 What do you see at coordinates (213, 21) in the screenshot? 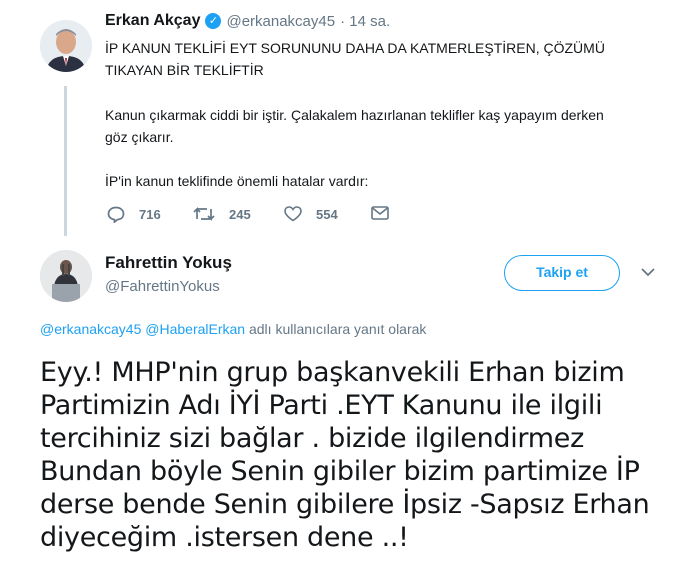
I see `verified-badge-icon: ✓` at bounding box center [213, 21].